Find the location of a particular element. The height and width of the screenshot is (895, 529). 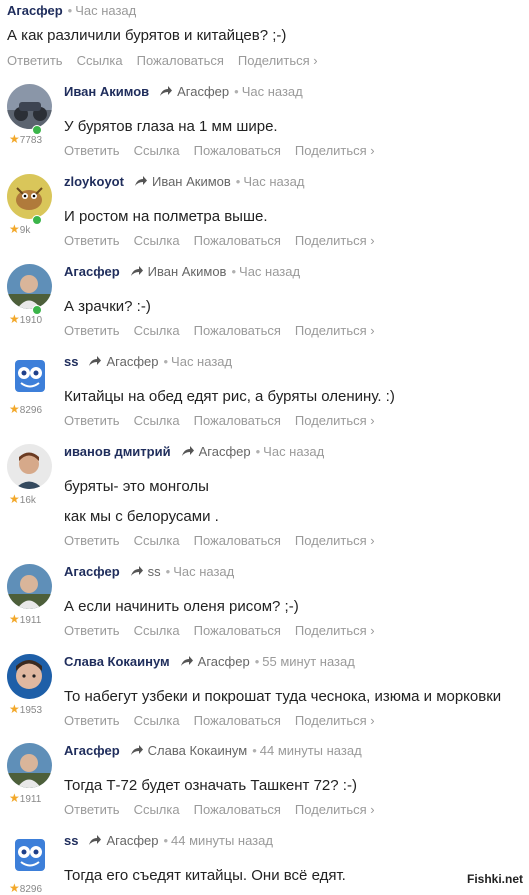

comment-text: У бурятов глаза на 1 мм шире. is located at coordinates (171, 126).